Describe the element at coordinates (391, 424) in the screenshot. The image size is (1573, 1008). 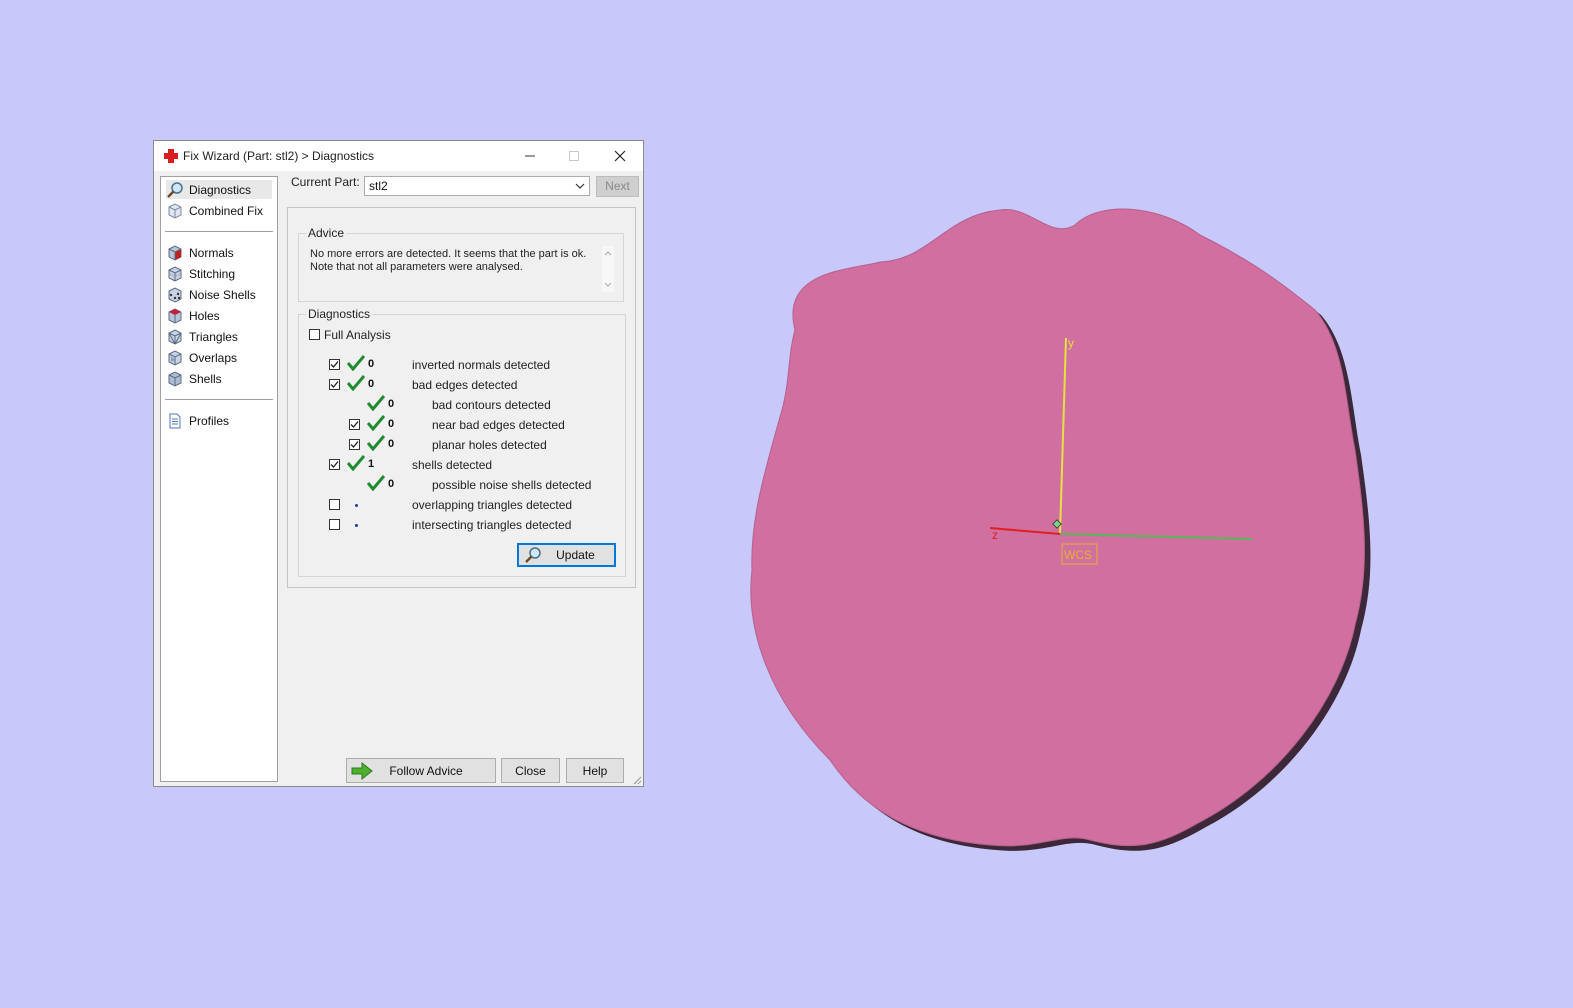
I see `near-bad-edges-count: 0` at that location.